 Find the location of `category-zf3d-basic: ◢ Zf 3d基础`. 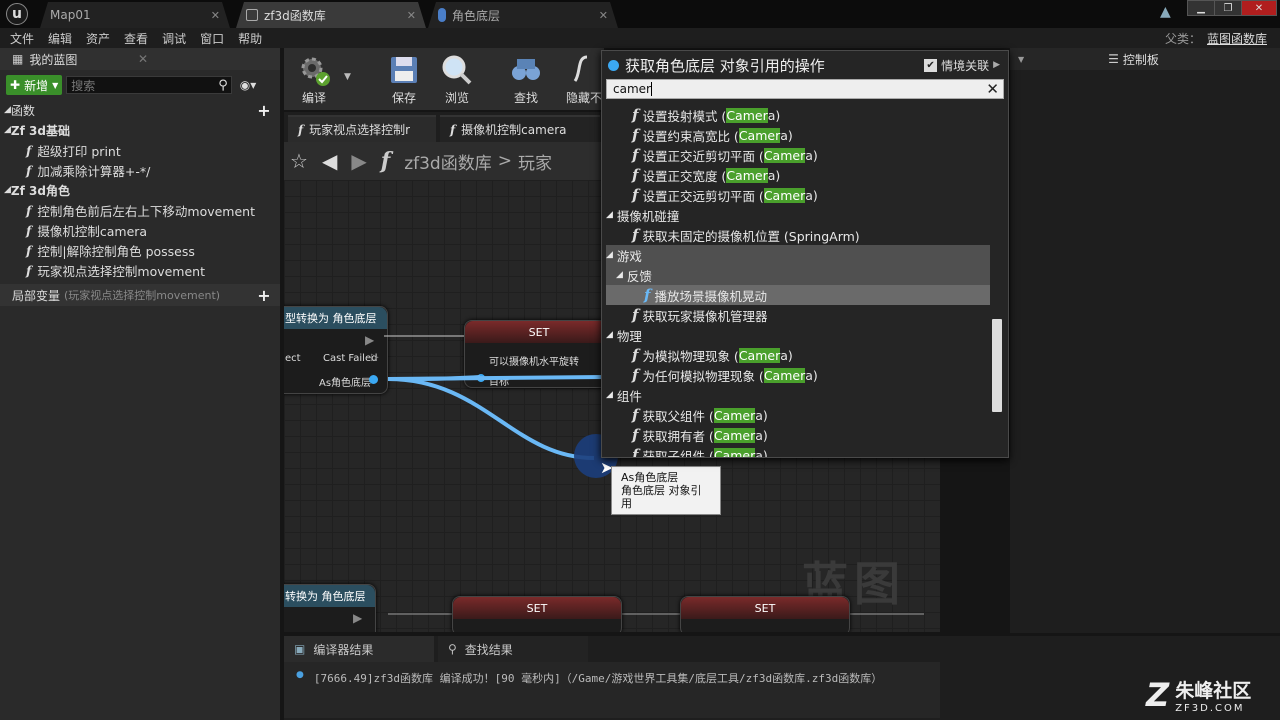

category-zf3d-basic: ◢ Zf 3d基础 is located at coordinates (140, 130).